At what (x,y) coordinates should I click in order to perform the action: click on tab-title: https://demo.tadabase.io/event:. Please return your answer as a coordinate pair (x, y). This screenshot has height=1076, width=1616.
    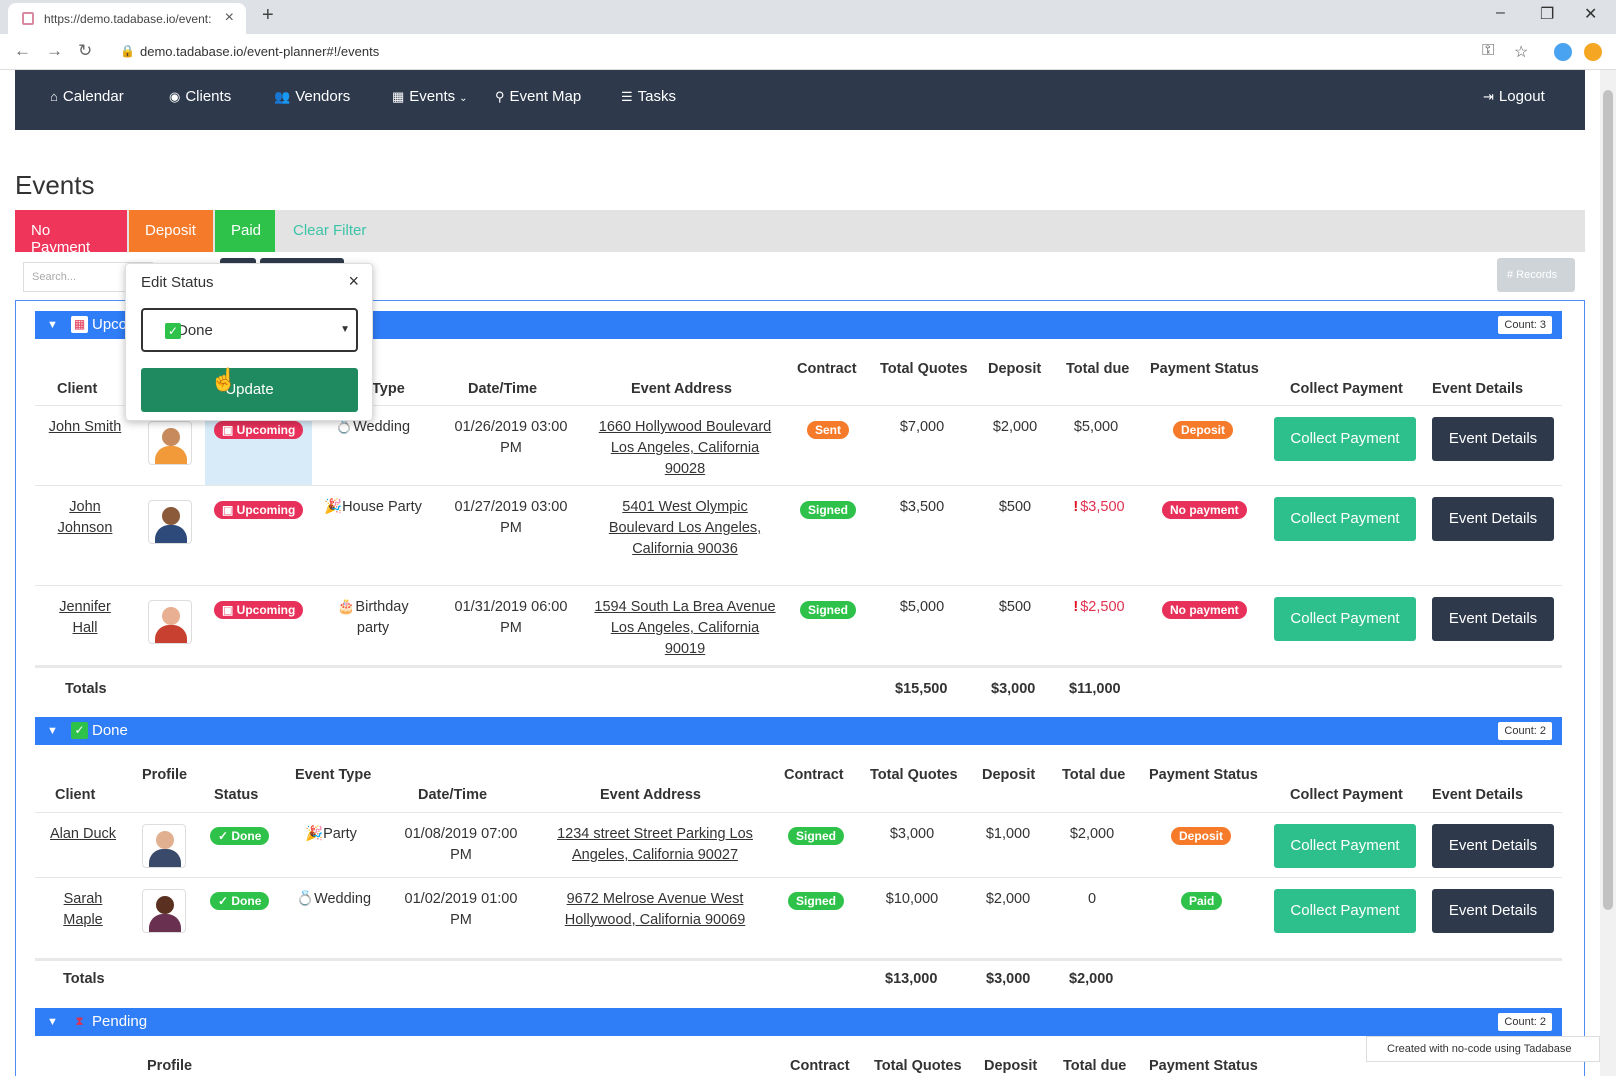
    Looking at the image, I should click on (128, 19).